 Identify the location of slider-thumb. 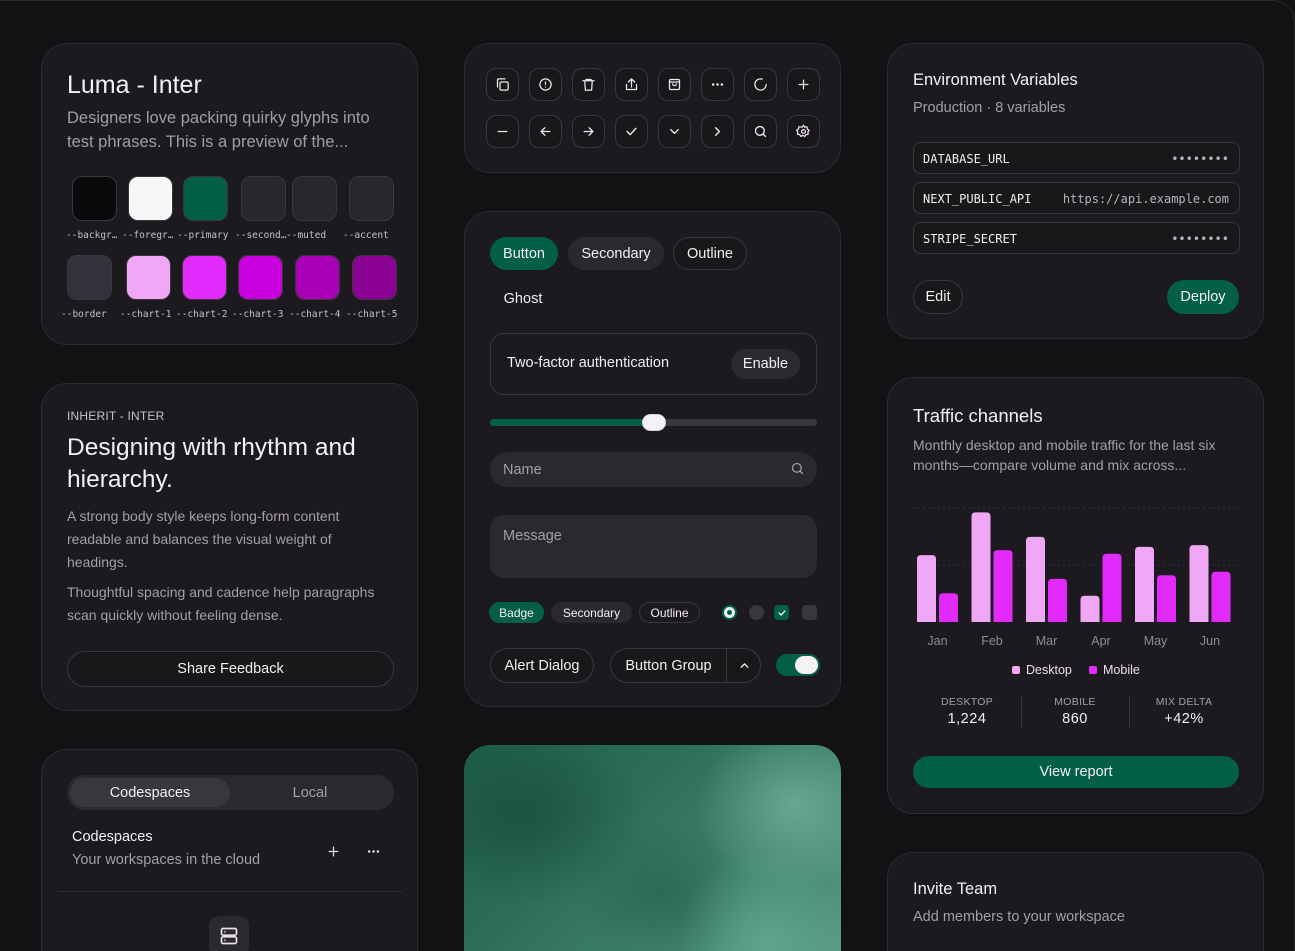
(653, 422).